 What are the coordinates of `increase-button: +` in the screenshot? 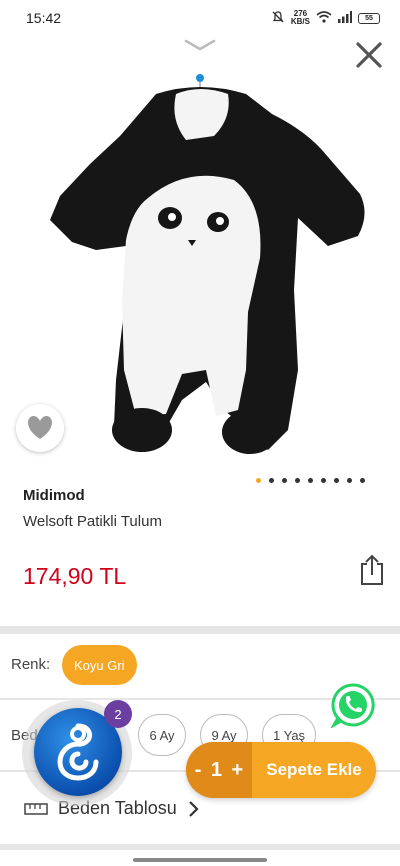 It's located at (238, 770).